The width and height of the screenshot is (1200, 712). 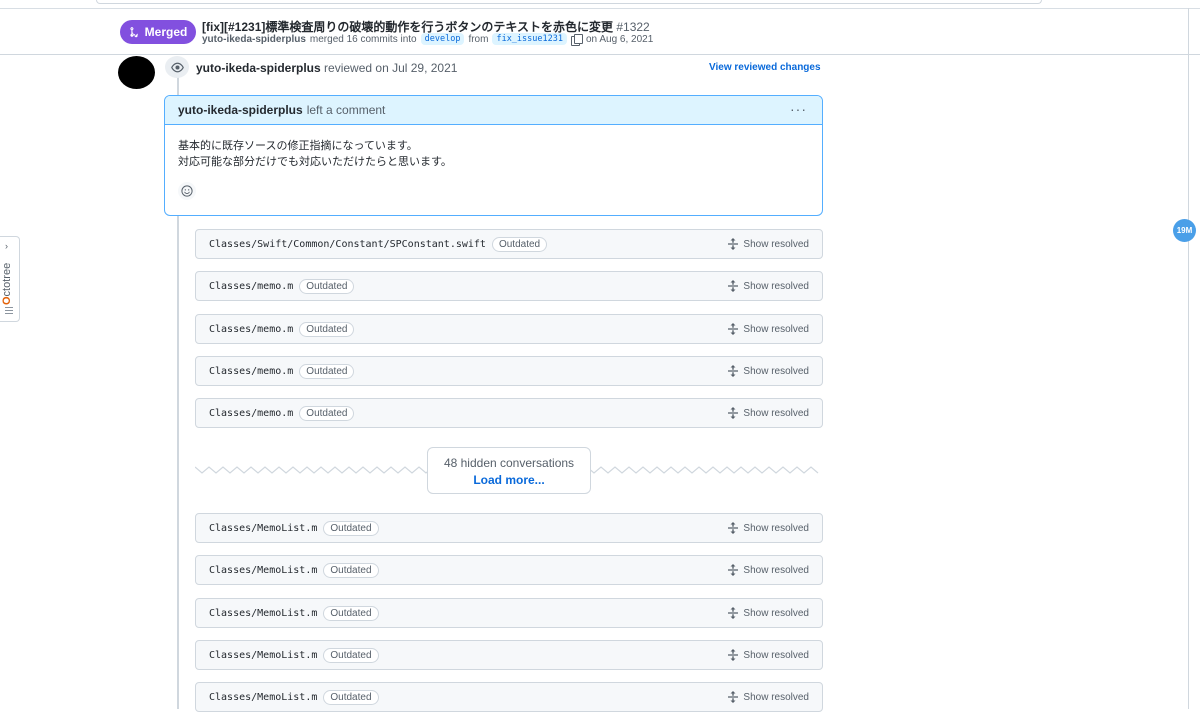 I want to click on comment-header: yuto-ikeda-spiderplus left a comment ···, so click(x=493, y=110).